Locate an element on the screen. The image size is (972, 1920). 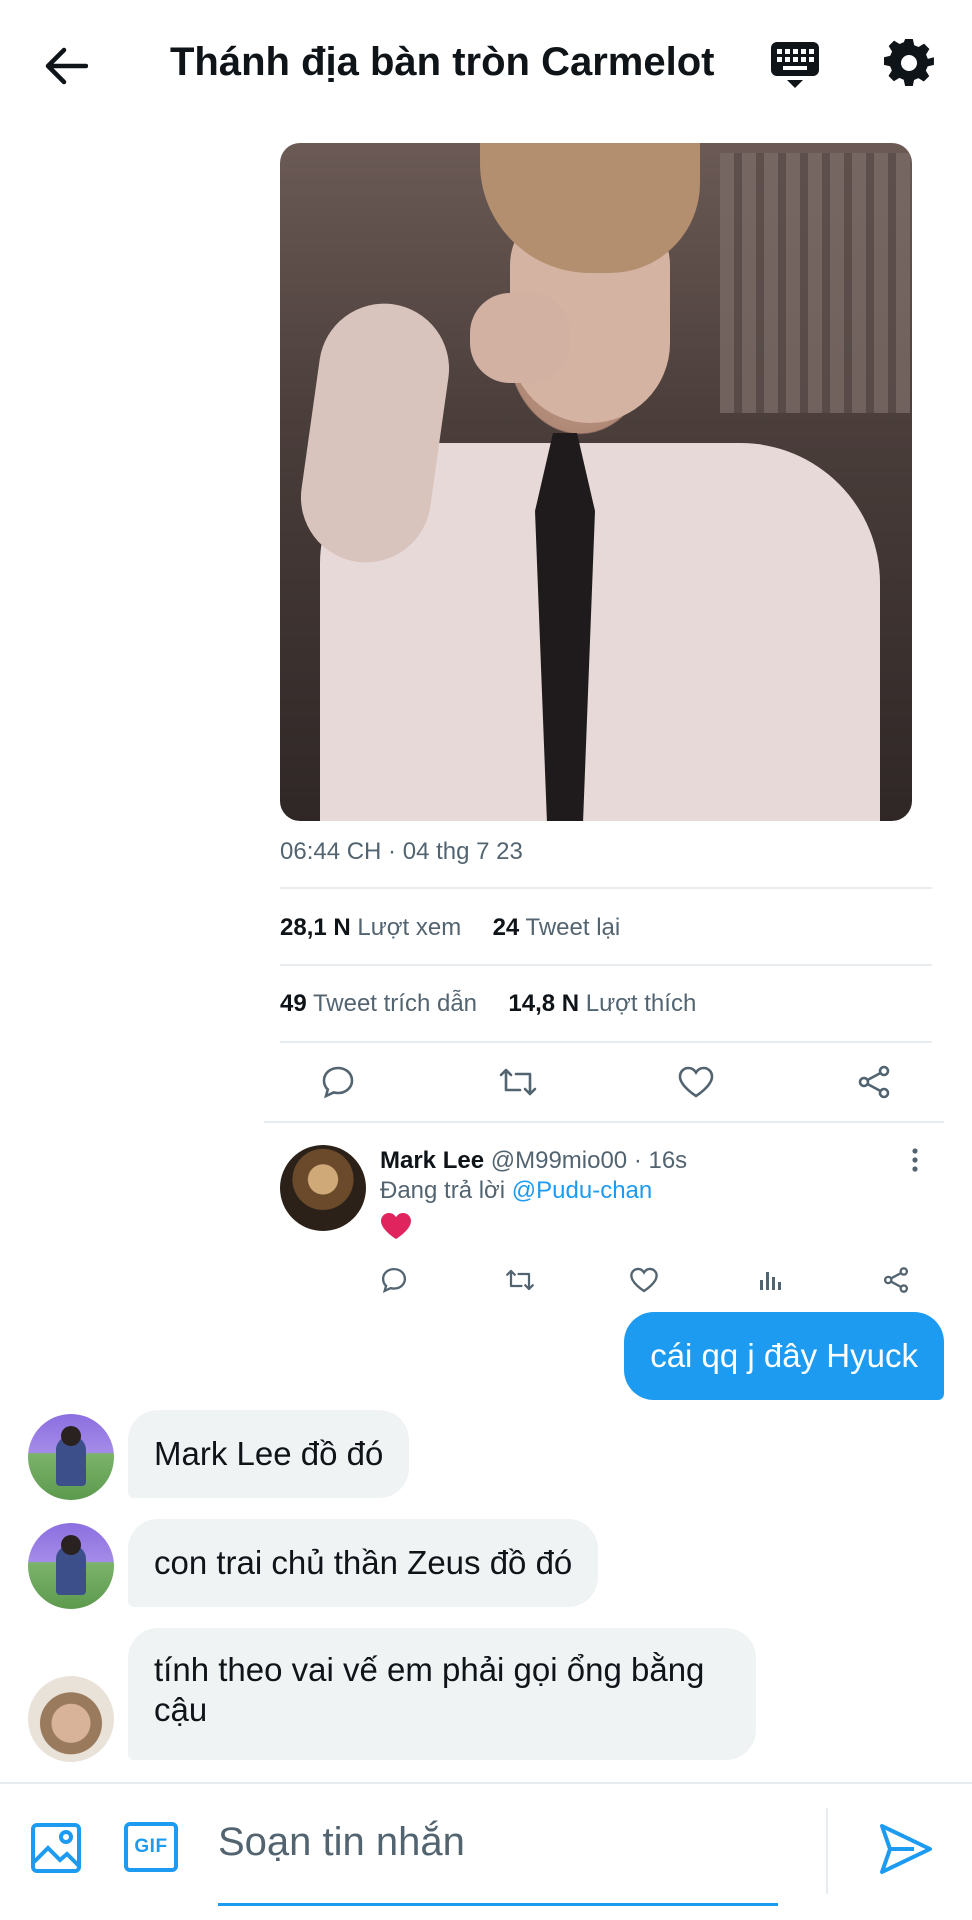
heart-emoji-icon is located at coordinates (396, 1227).